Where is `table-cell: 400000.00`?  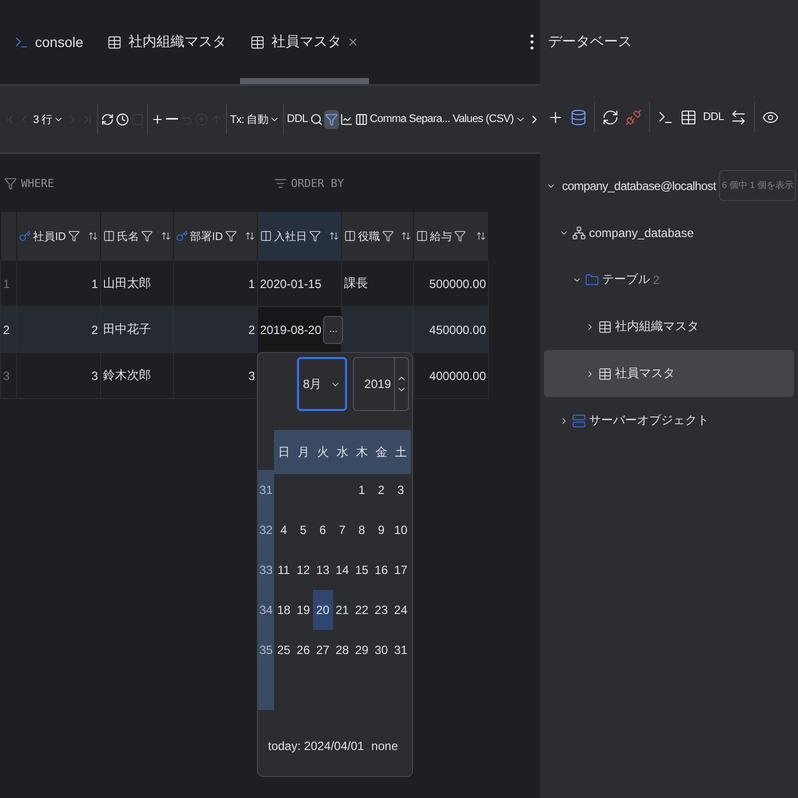
table-cell: 400000.00 is located at coordinates (451, 375).